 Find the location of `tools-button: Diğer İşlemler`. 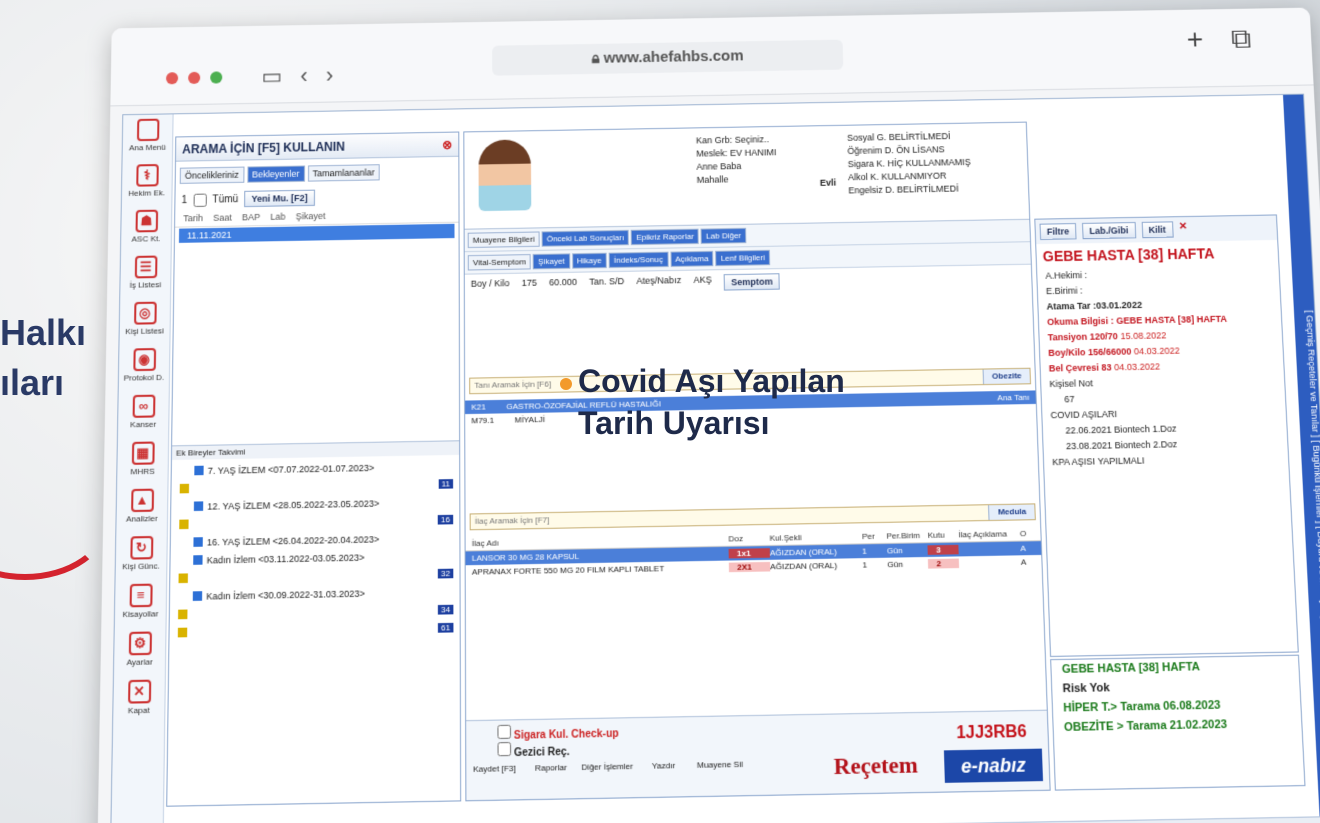

tools-button: Diğer İşlemler is located at coordinates (607, 766).